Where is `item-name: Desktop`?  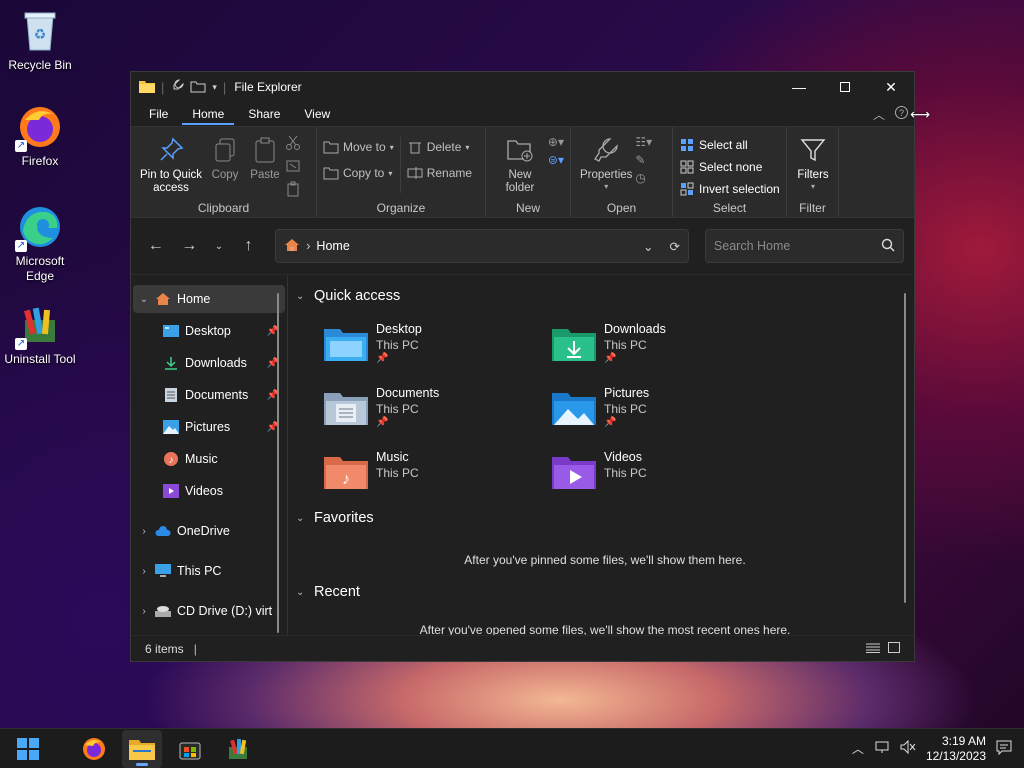
item-name: Desktop is located at coordinates (399, 329).